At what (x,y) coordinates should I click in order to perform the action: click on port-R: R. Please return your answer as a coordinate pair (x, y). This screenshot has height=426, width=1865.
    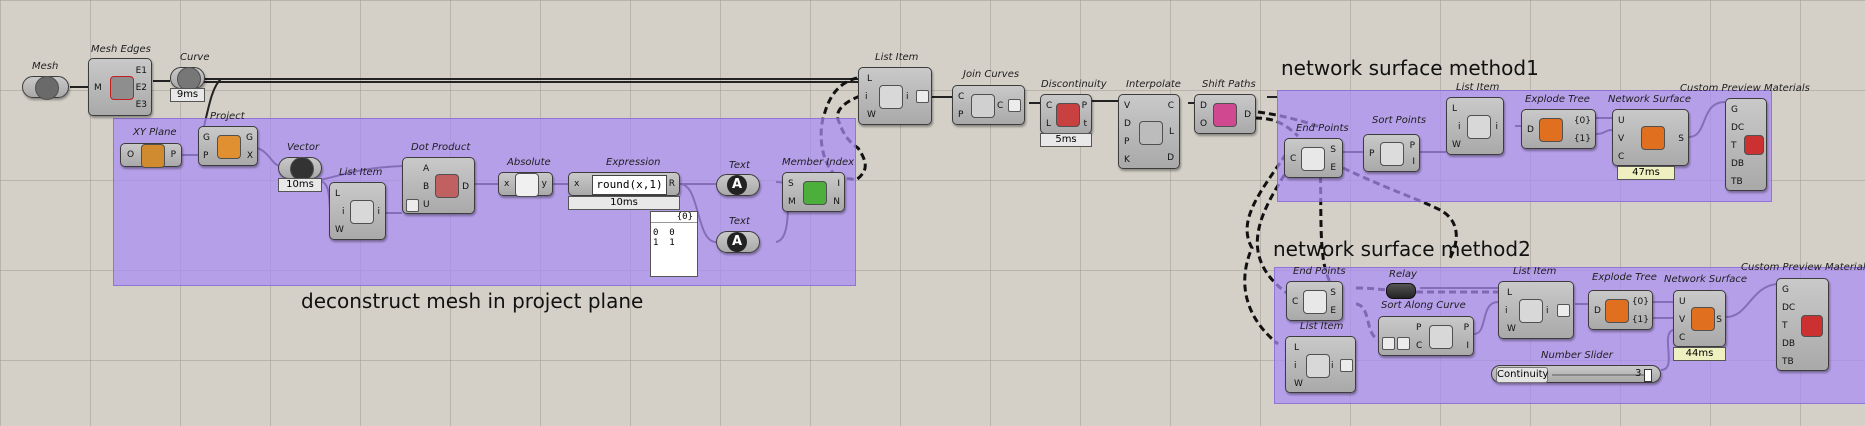
    Looking at the image, I should click on (671, 184).